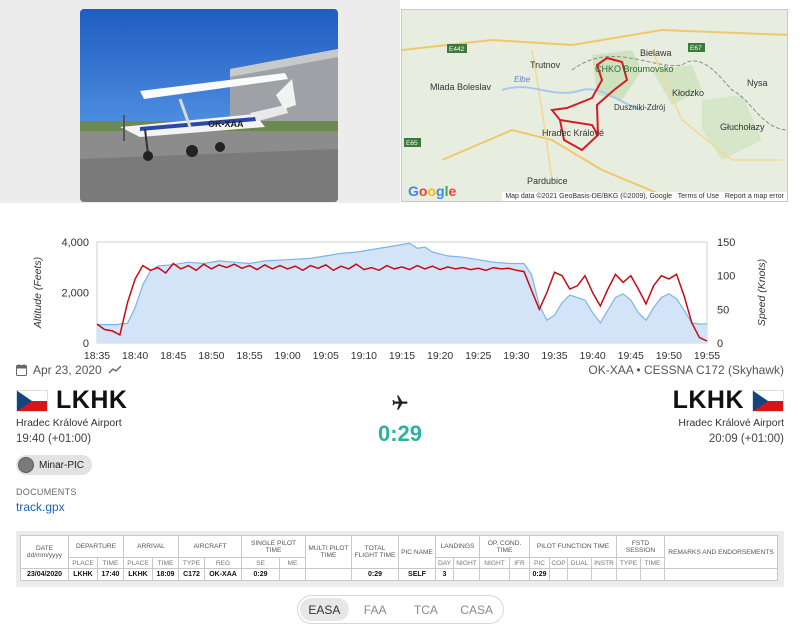 This screenshot has height=630, width=800. What do you see at coordinates (669, 356) in the screenshot?
I see `x-tick-label: 19:50` at bounding box center [669, 356].